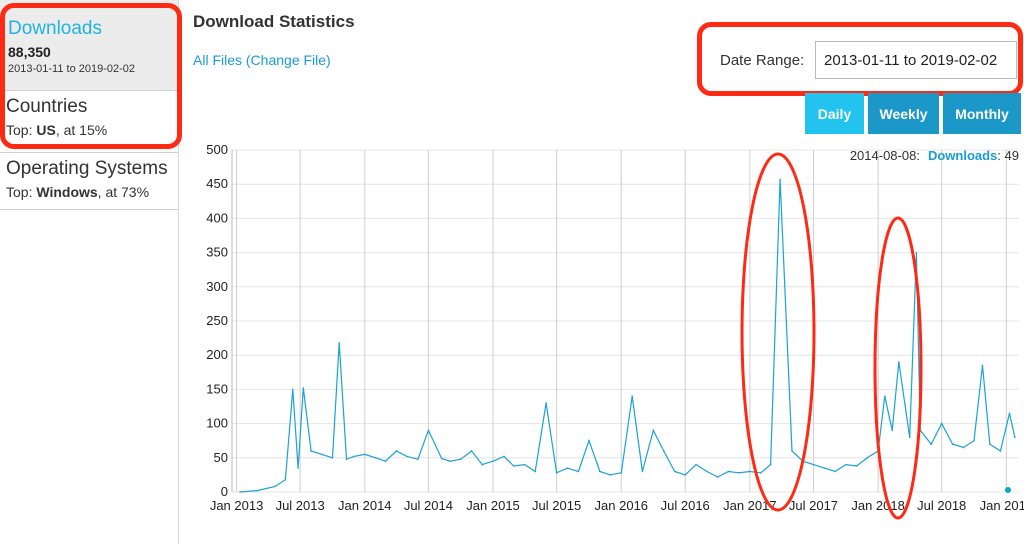  What do you see at coordinates (217, 149) in the screenshot?
I see `y-tick-label: 500` at bounding box center [217, 149].